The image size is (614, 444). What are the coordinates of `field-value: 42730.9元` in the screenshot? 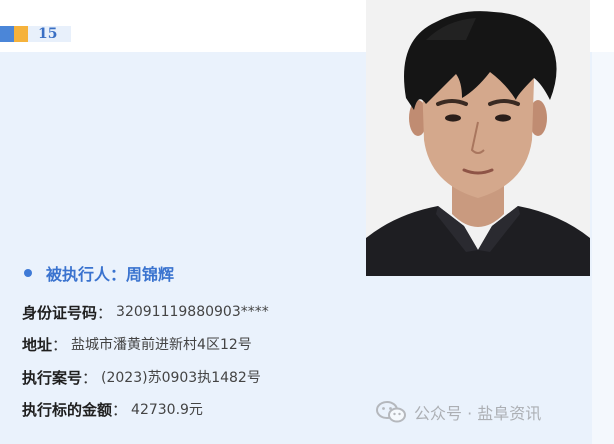 It's located at (167, 410).